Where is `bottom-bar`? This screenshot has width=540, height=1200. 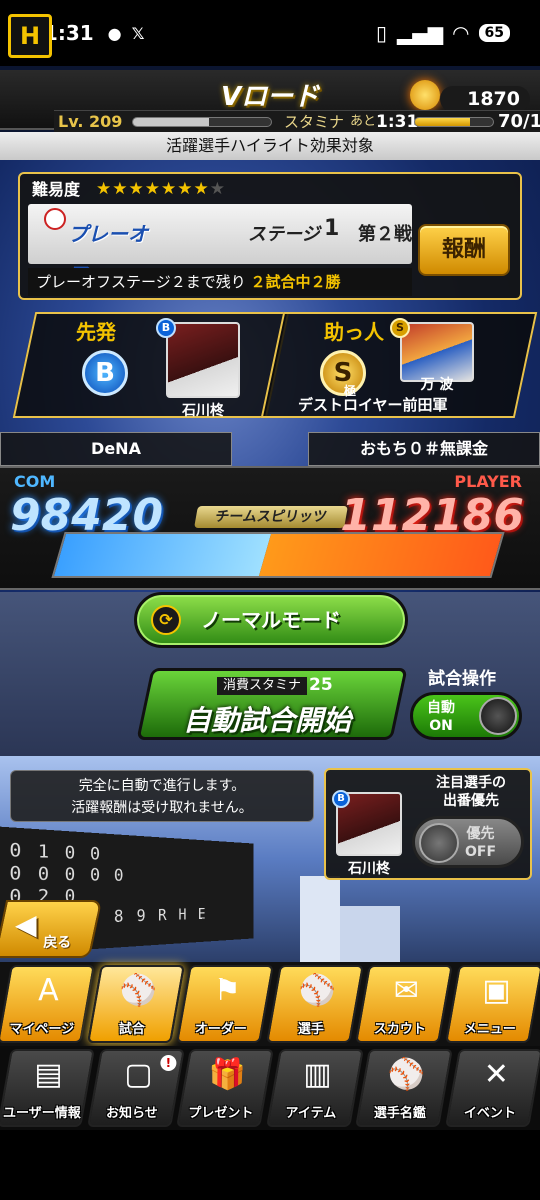
bottom-bar is located at coordinates (270, 1165).